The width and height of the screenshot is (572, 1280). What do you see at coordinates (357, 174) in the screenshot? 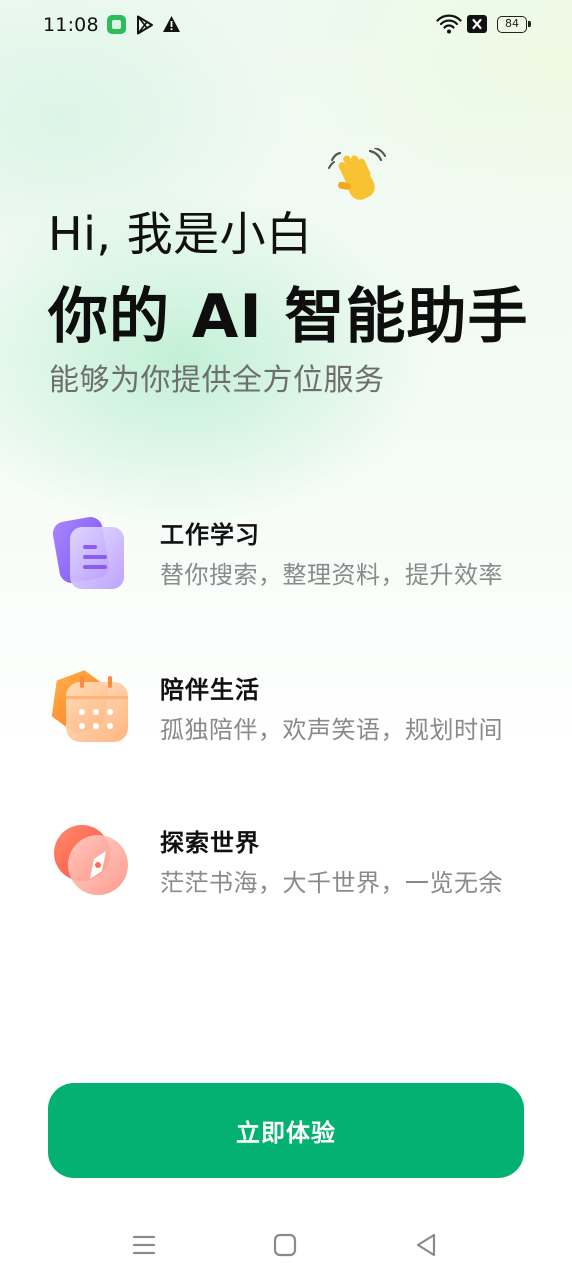
I see `waving-hand-icon` at bounding box center [357, 174].